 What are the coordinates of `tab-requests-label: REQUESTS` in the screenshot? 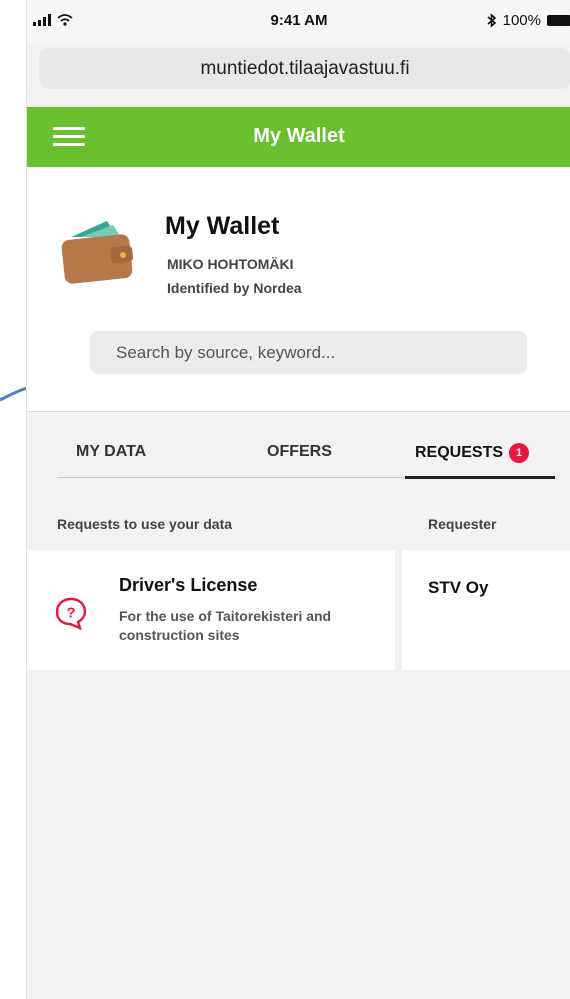 It's located at (459, 452).